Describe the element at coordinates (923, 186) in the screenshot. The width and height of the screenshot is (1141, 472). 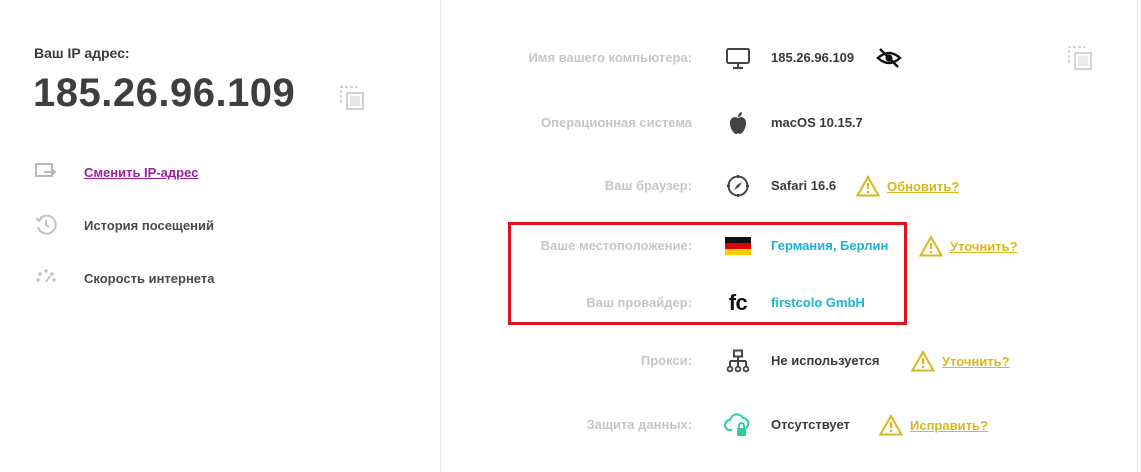
I see `update-browser-link: Обновить?` at that location.